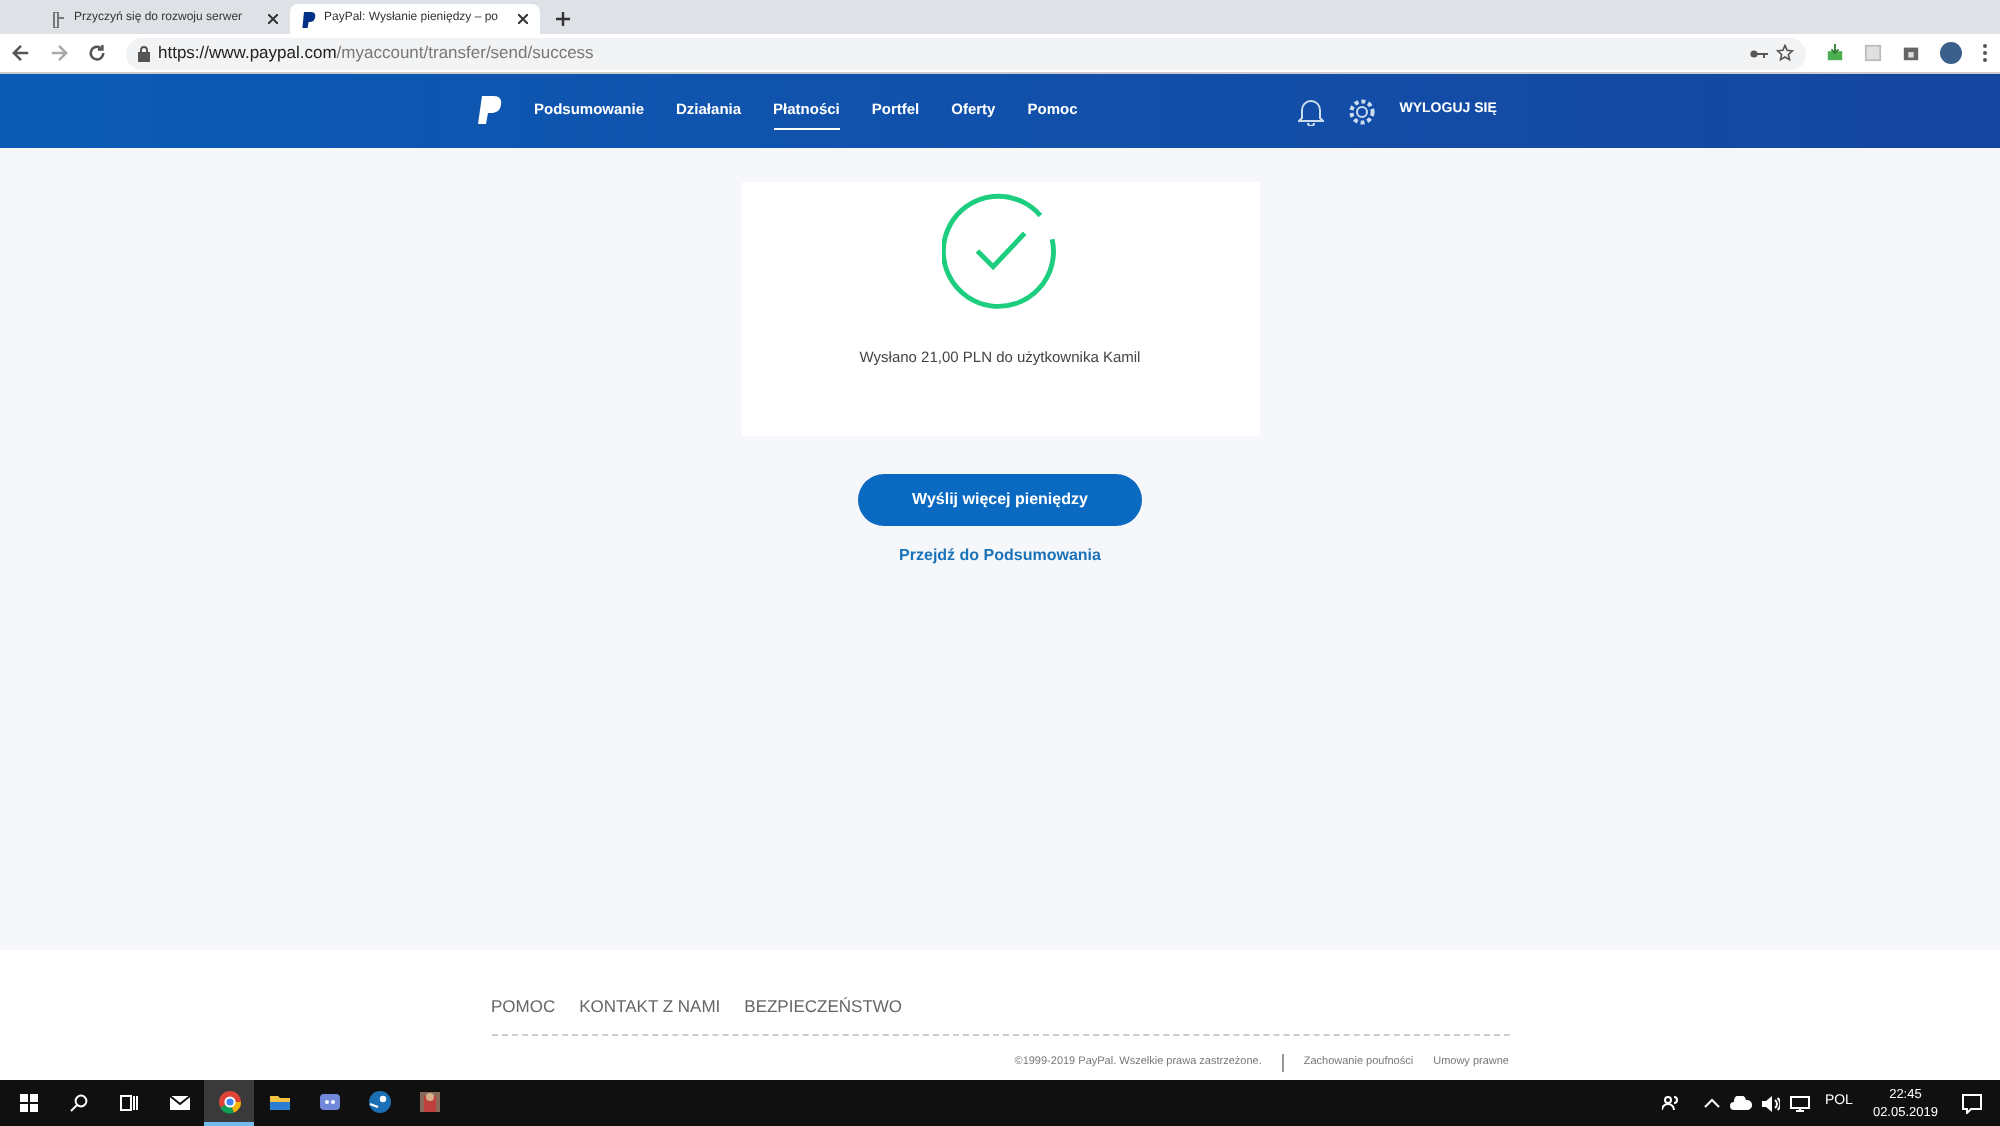 The height and width of the screenshot is (1126, 2000). Describe the element at coordinates (79, 1103) in the screenshot. I see `search-icon` at that location.